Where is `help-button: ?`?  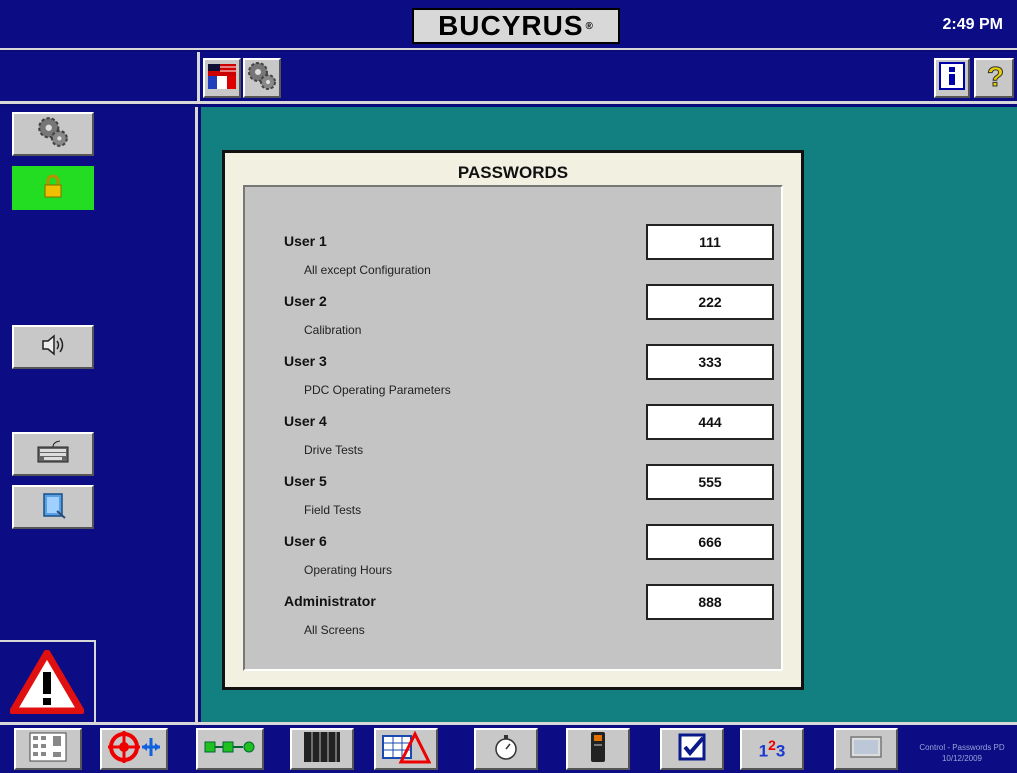
help-button: ? is located at coordinates (994, 78).